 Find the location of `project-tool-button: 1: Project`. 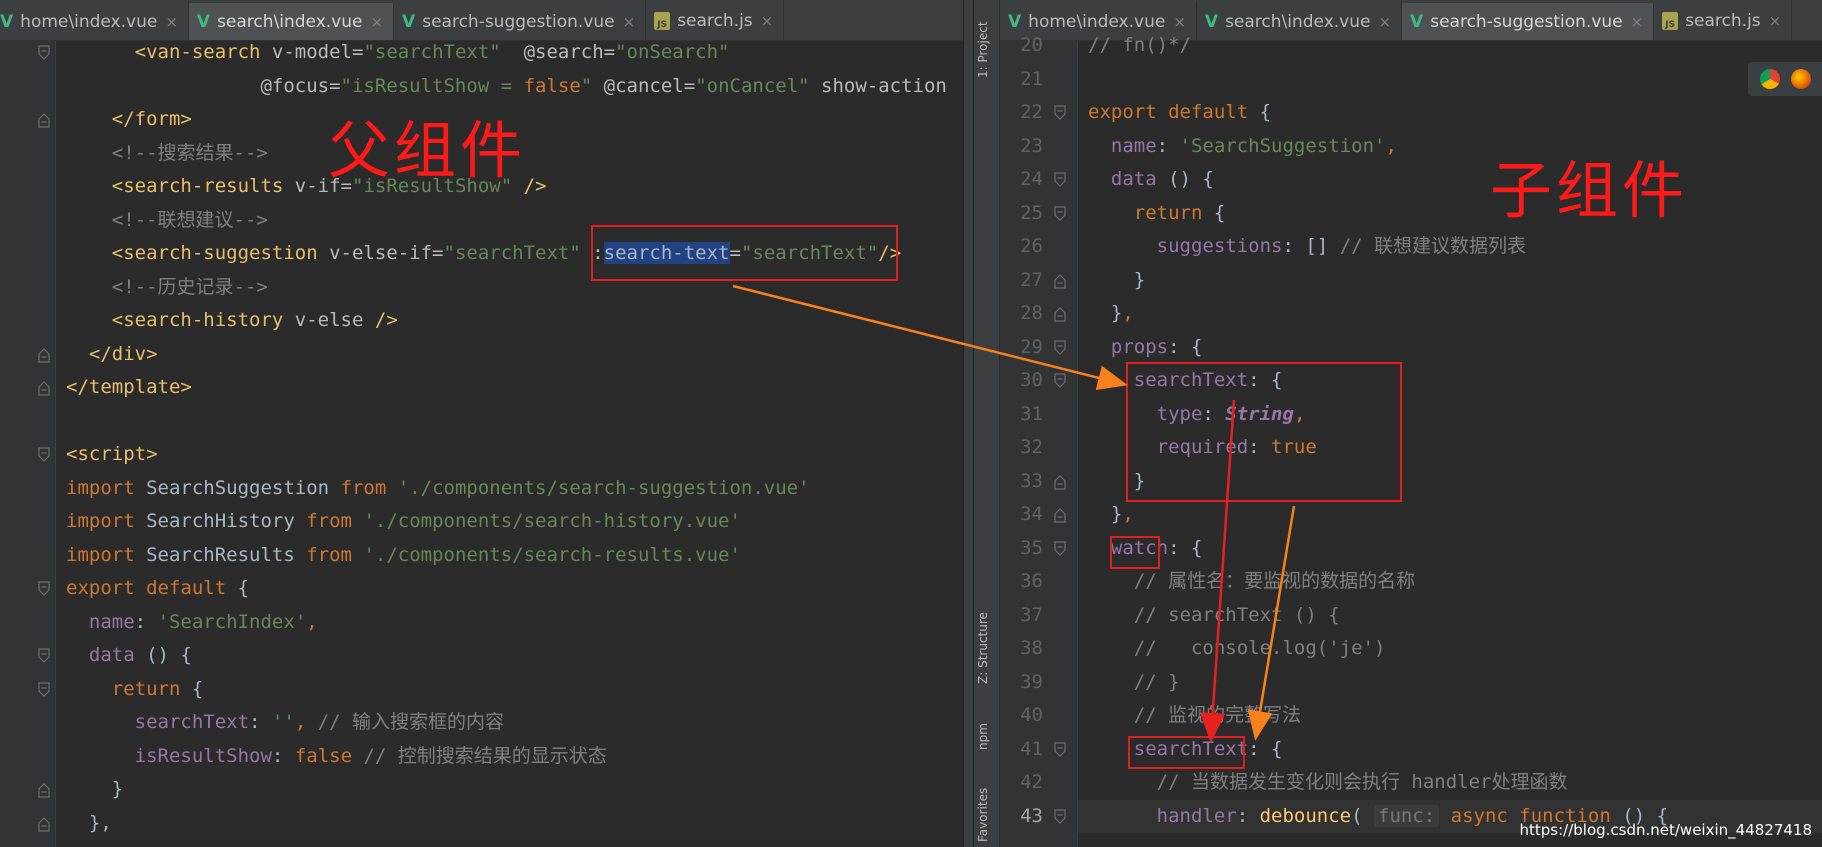

project-tool-button: 1: Project is located at coordinates (987, 50).